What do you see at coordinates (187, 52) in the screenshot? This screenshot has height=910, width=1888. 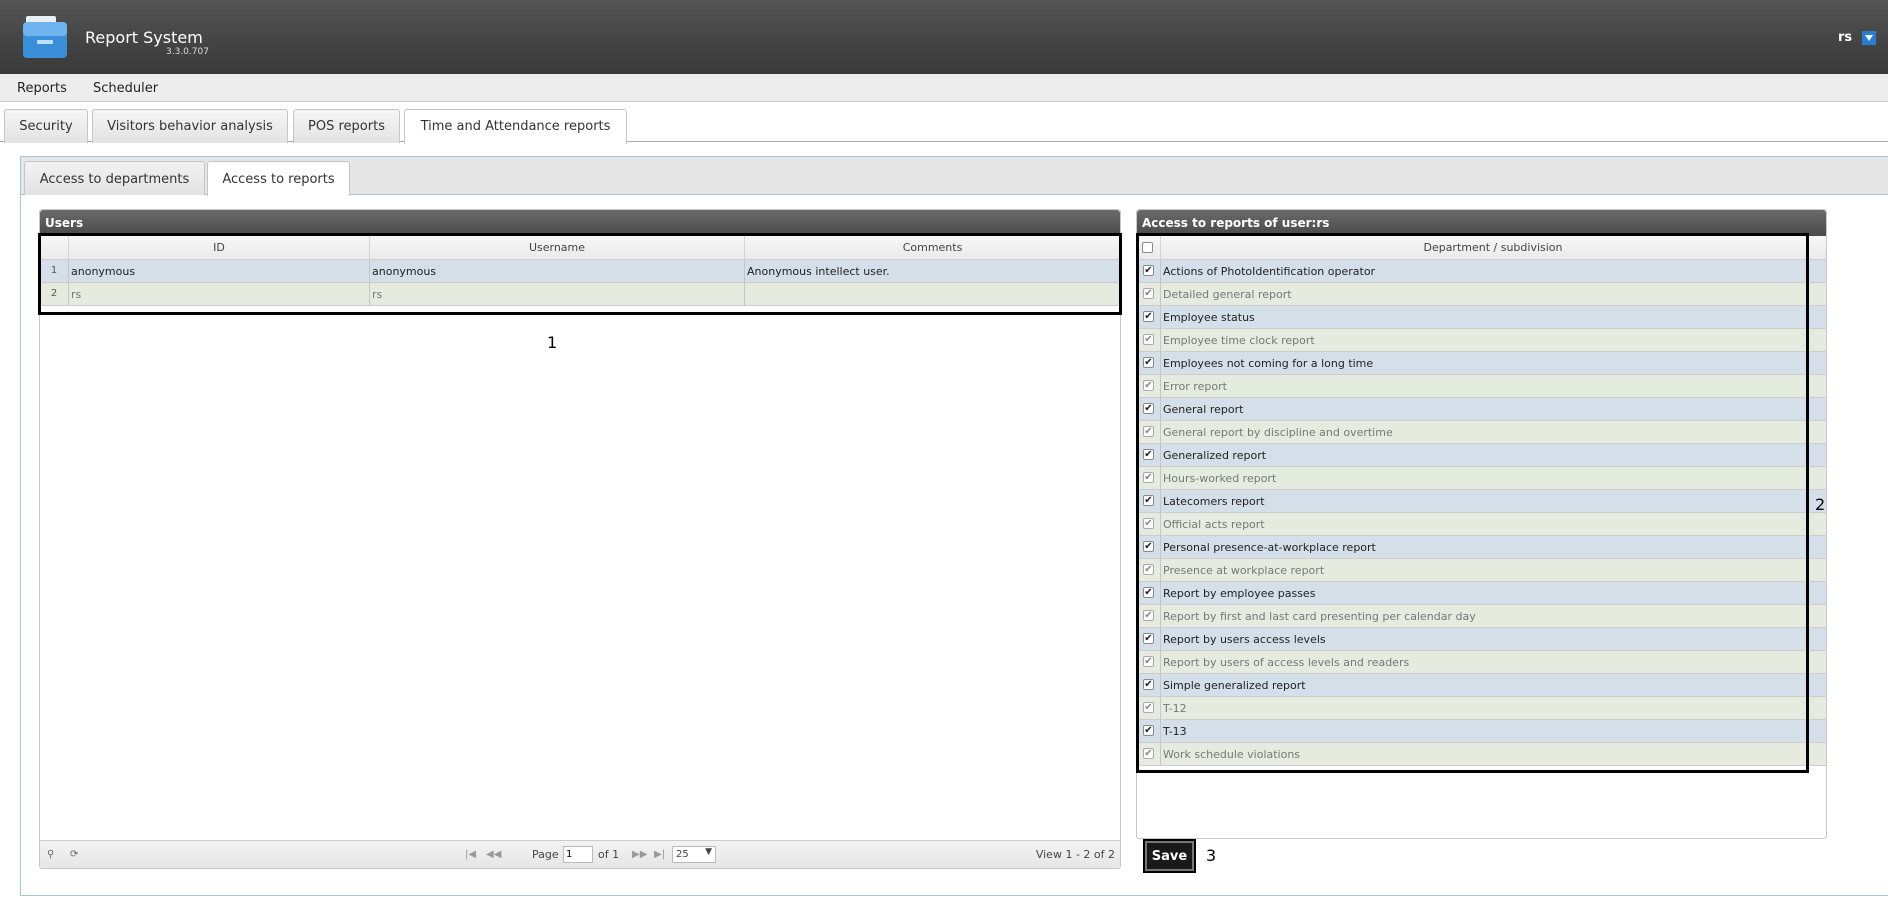 I see `app-version: 3.3.0.707` at bounding box center [187, 52].